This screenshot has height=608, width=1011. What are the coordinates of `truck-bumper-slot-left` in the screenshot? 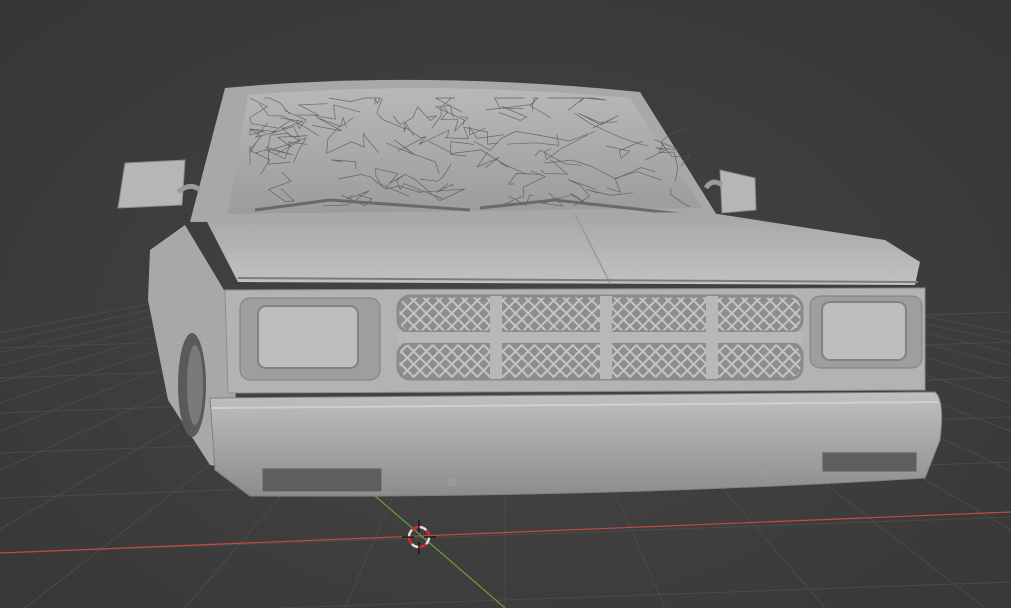 It's located at (322, 480).